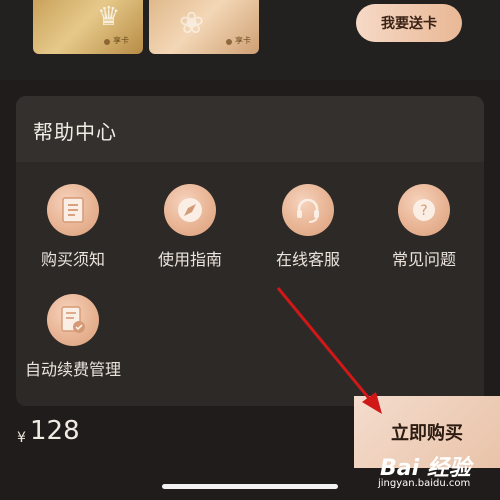 The height and width of the screenshot is (500, 500). Describe the element at coordinates (307, 259) in the screenshot. I see `help-item-label: 在线客服` at that location.